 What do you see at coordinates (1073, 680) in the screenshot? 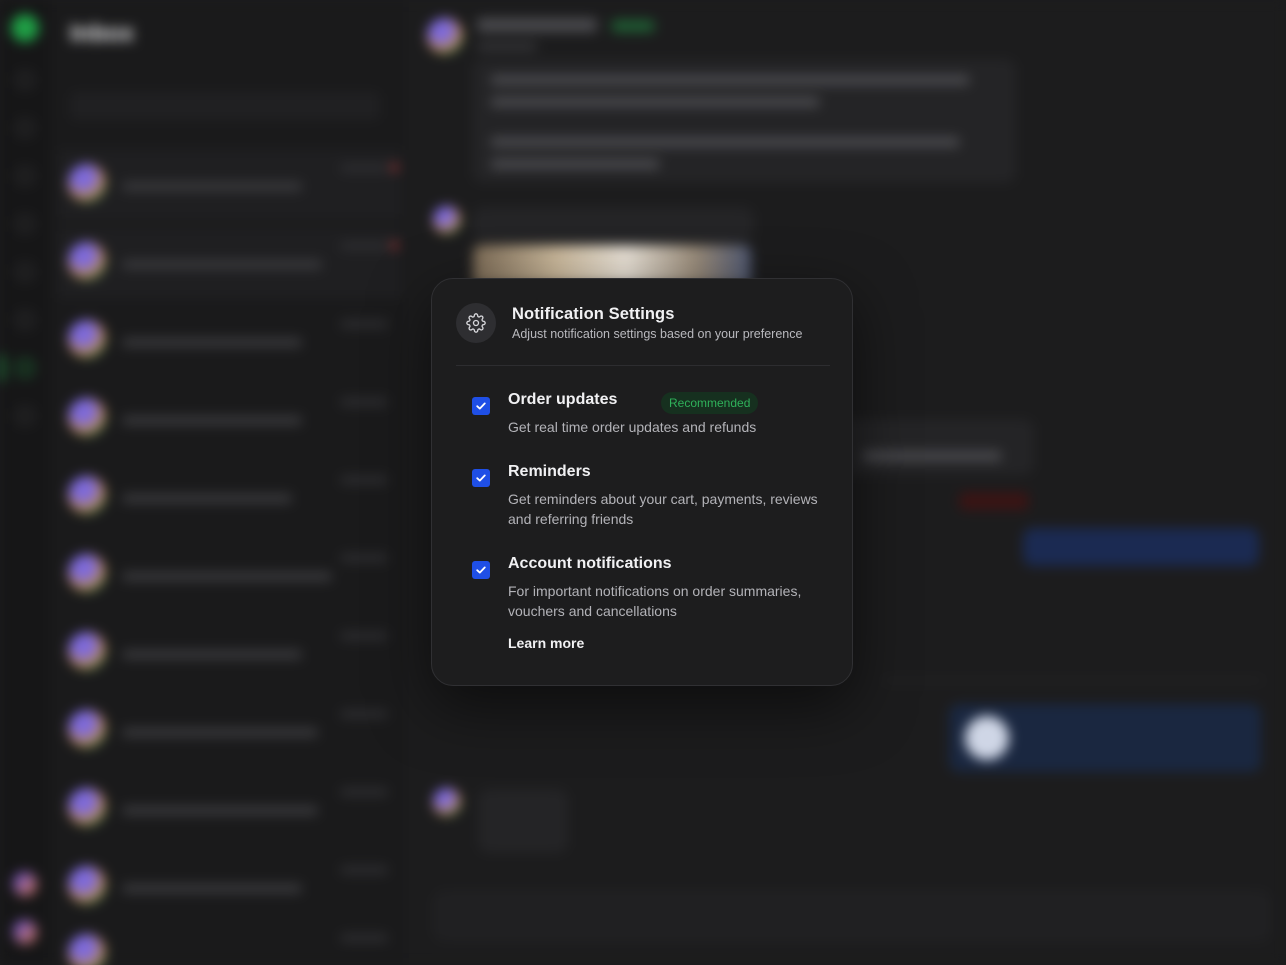
I see `date-divider` at bounding box center [1073, 680].